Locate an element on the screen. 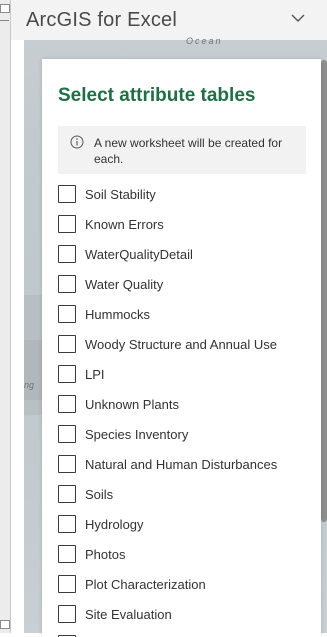  pane-title: ArcGIS for Excel is located at coordinates (102, 20).